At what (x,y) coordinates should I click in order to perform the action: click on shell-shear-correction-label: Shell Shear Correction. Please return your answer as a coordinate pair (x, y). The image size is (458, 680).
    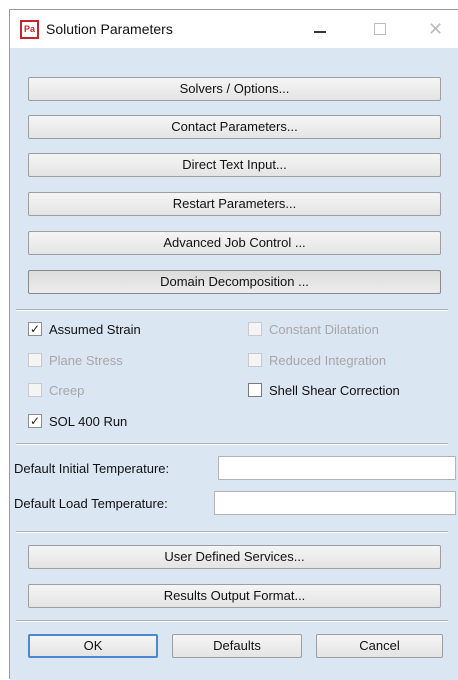
    Looking at the image, I should click on (334, 390).